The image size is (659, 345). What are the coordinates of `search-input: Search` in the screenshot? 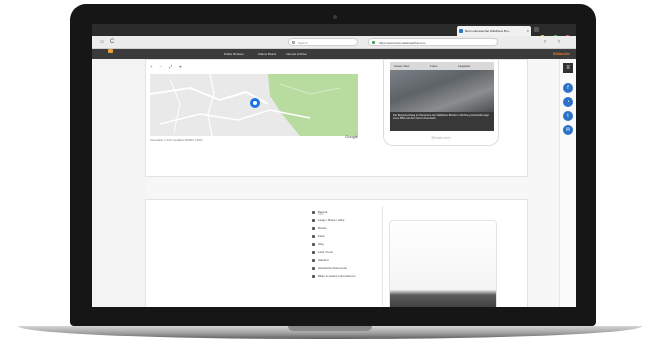 It's located at (323, 42).